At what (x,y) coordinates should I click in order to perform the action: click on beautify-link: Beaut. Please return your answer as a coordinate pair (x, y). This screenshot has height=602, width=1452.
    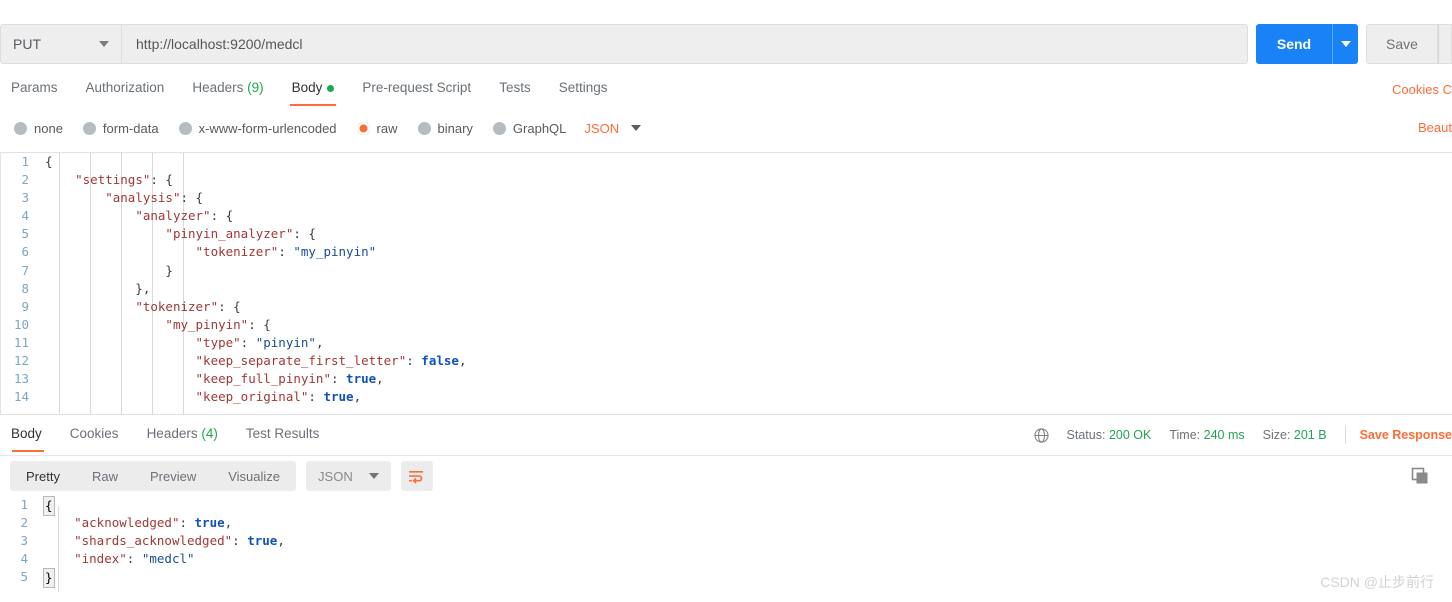
    Looking at the image, I should click on (1435, 127).